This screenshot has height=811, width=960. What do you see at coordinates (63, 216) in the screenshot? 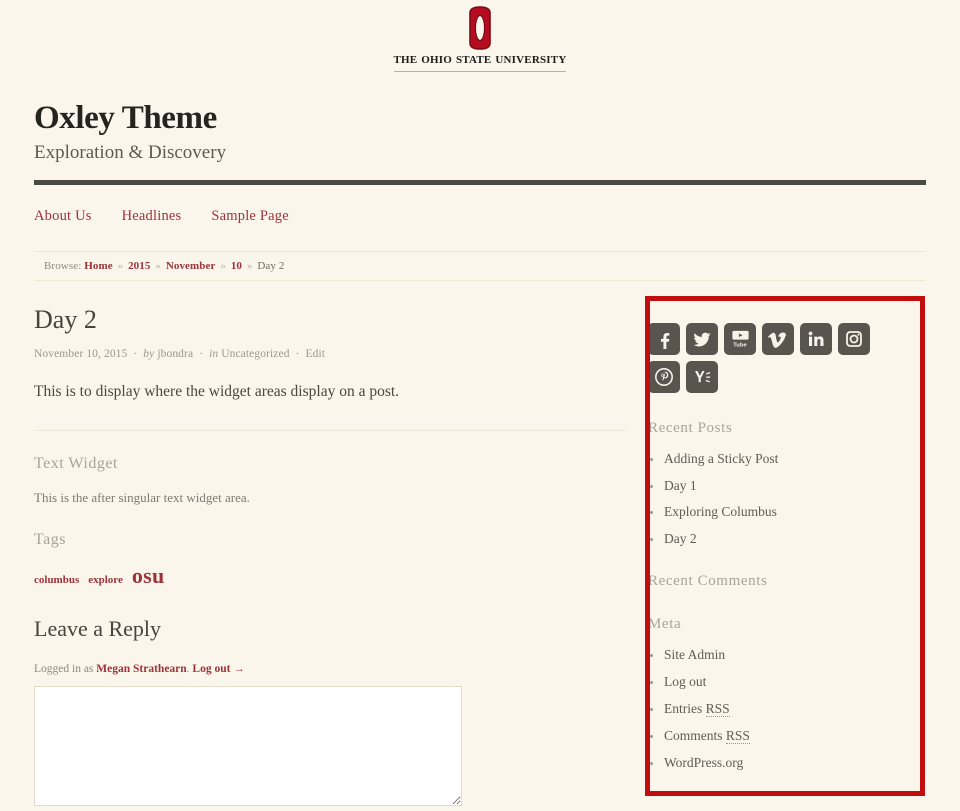
I see `nav-item-about-us: About Us` at bounding box center [63, 216].